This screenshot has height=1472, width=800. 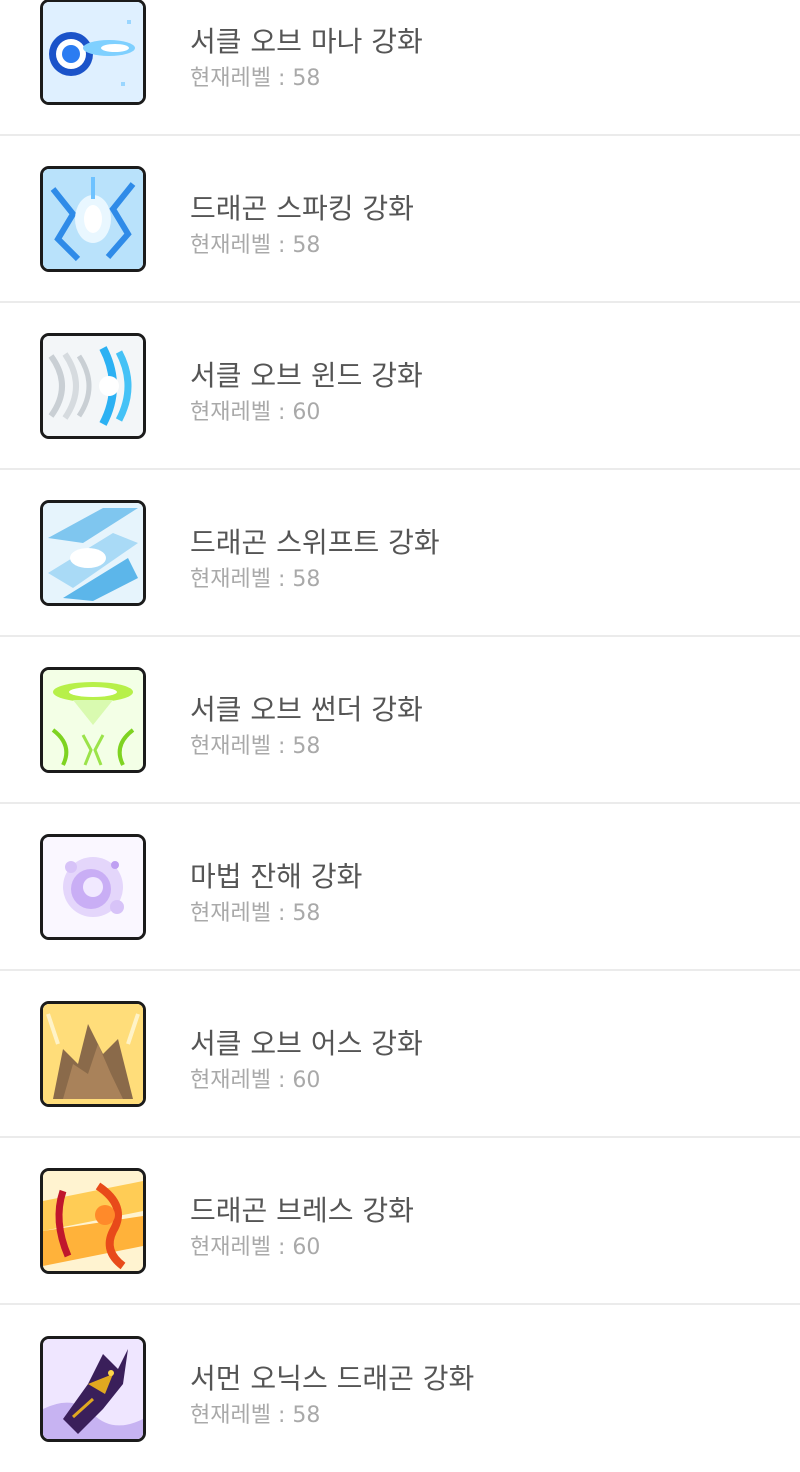 What do you see at coordinates (306, 709) in the screenshot?
I see `skill-name: 서클 오브 썬더 강화` at bounding box center [306, 709].